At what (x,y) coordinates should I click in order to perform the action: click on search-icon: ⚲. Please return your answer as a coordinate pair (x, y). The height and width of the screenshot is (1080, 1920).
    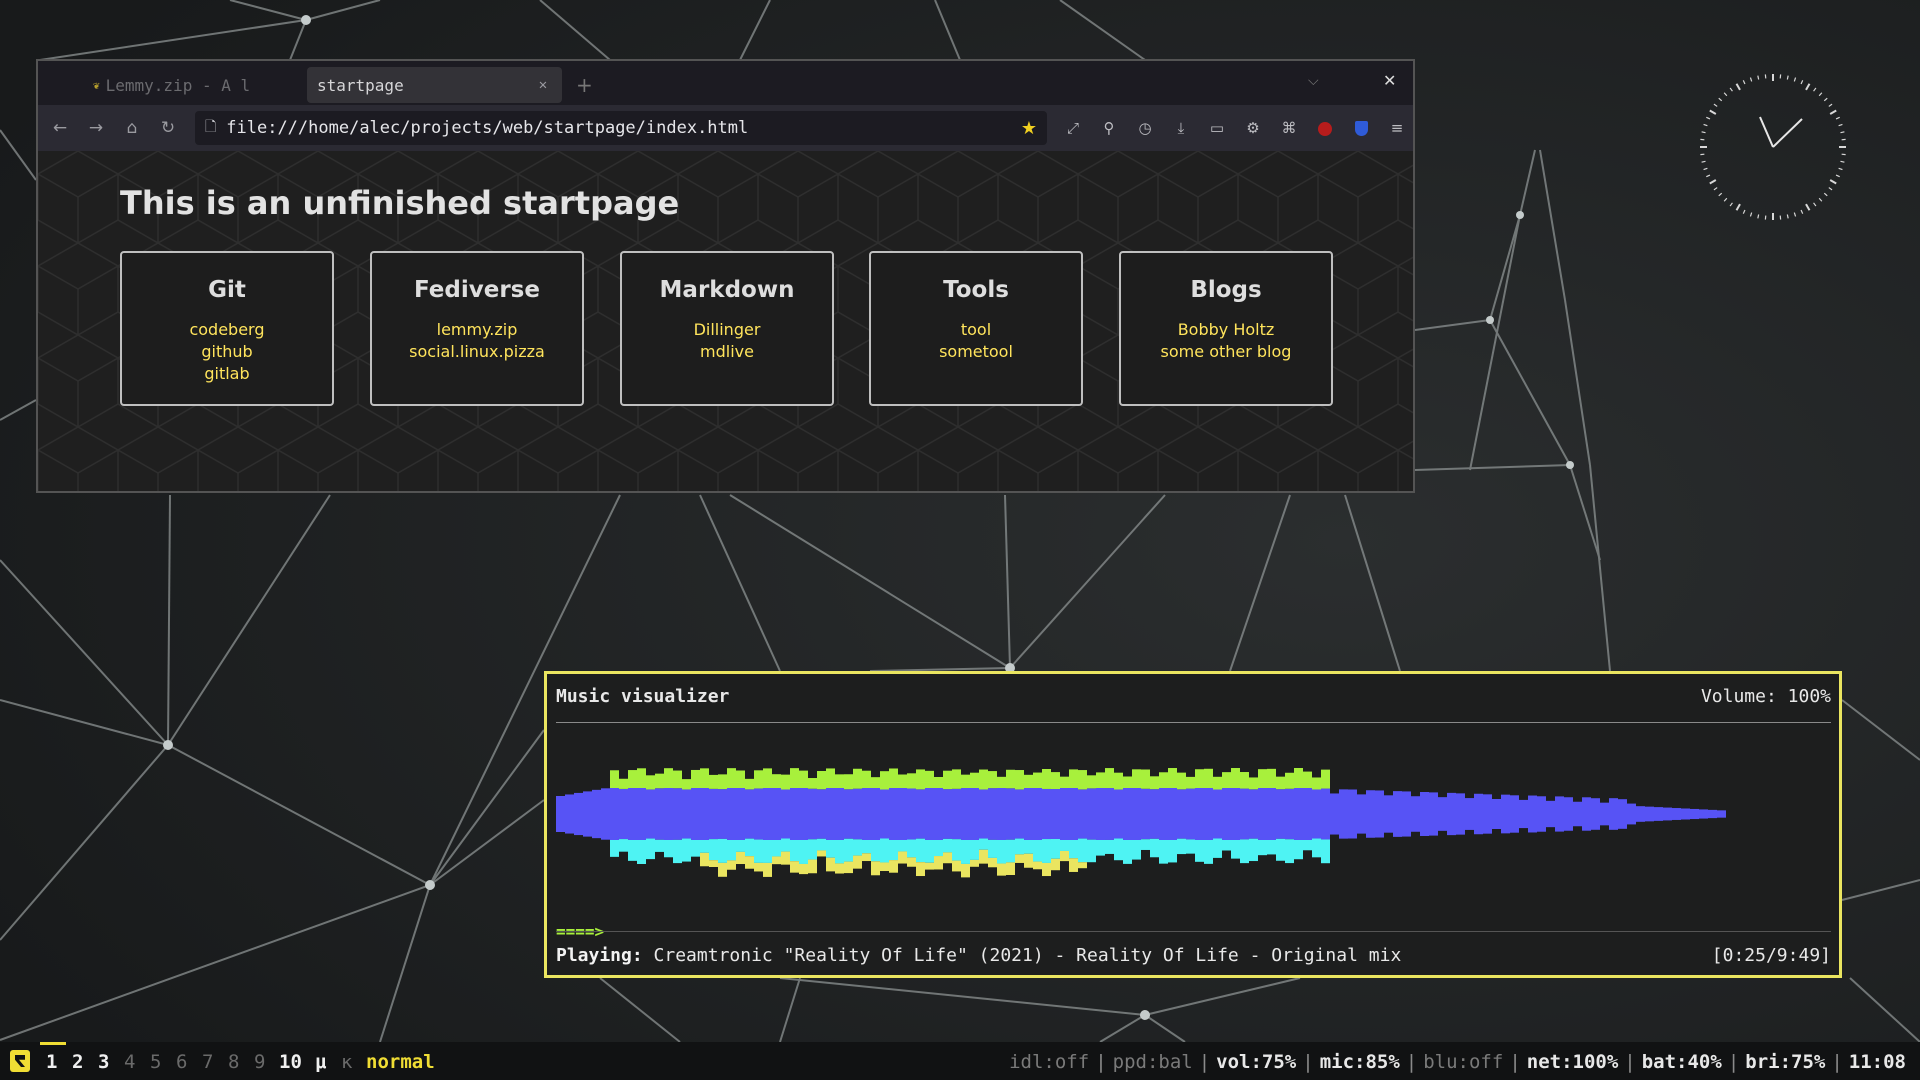
    Looking at the image, I should click on (1109, 128).